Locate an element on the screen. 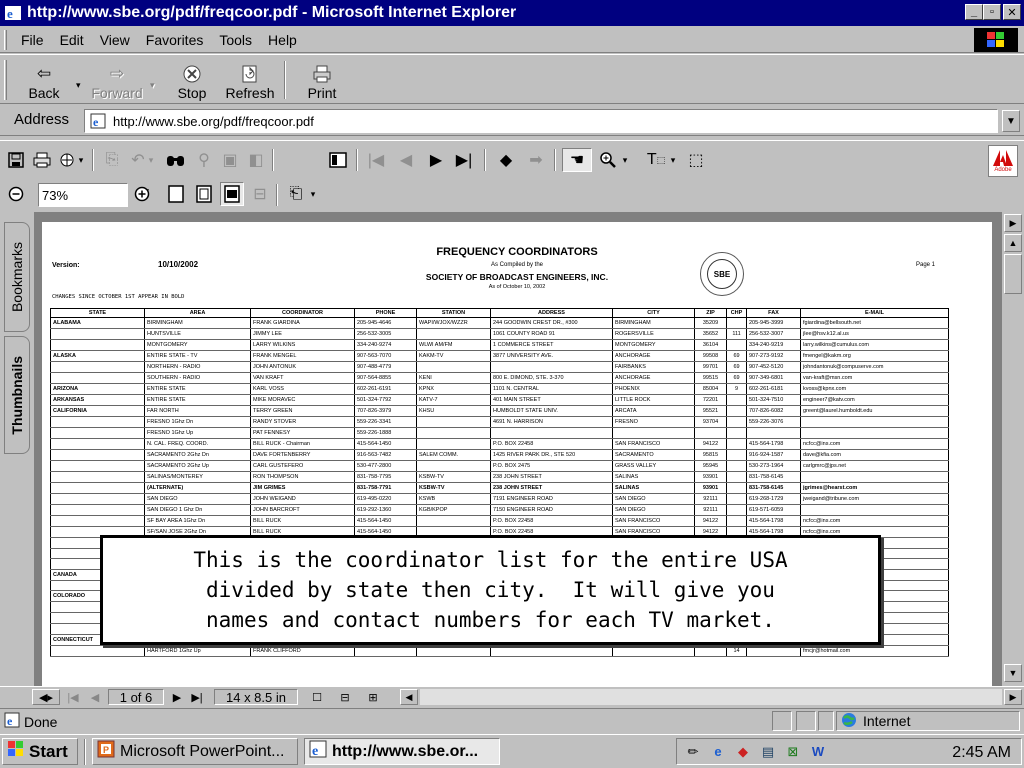 The image size is (1024, 768). back-dropdown-icon: ▾ is located at coordinates (78, 85).